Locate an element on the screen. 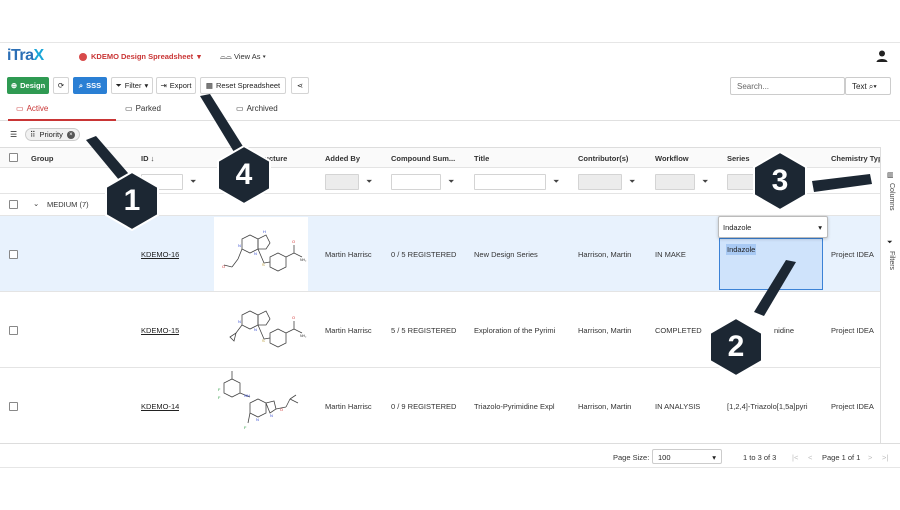  callout-badge-2: 2 is located at coordinates (736, 347).